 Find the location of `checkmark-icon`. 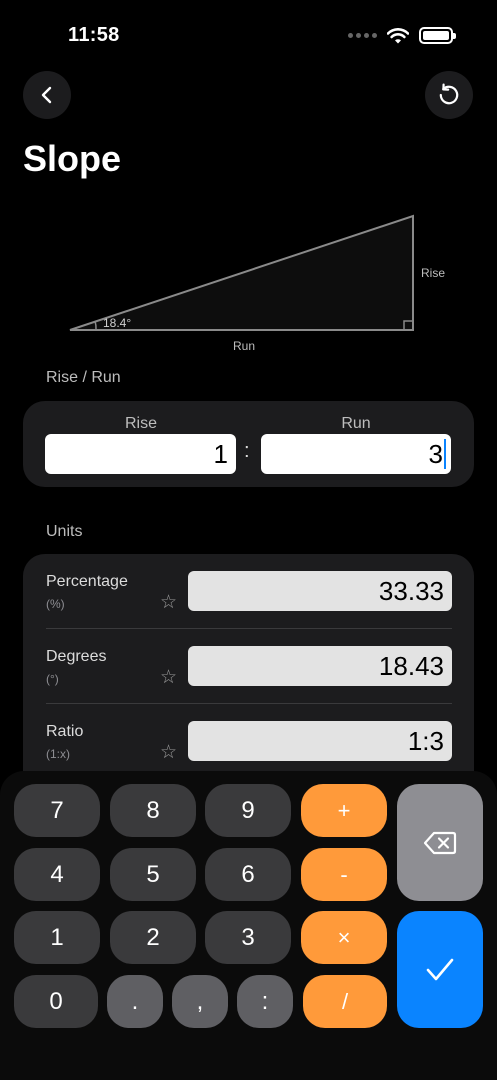

checkmark-icon is located at coordinates (440, 969).